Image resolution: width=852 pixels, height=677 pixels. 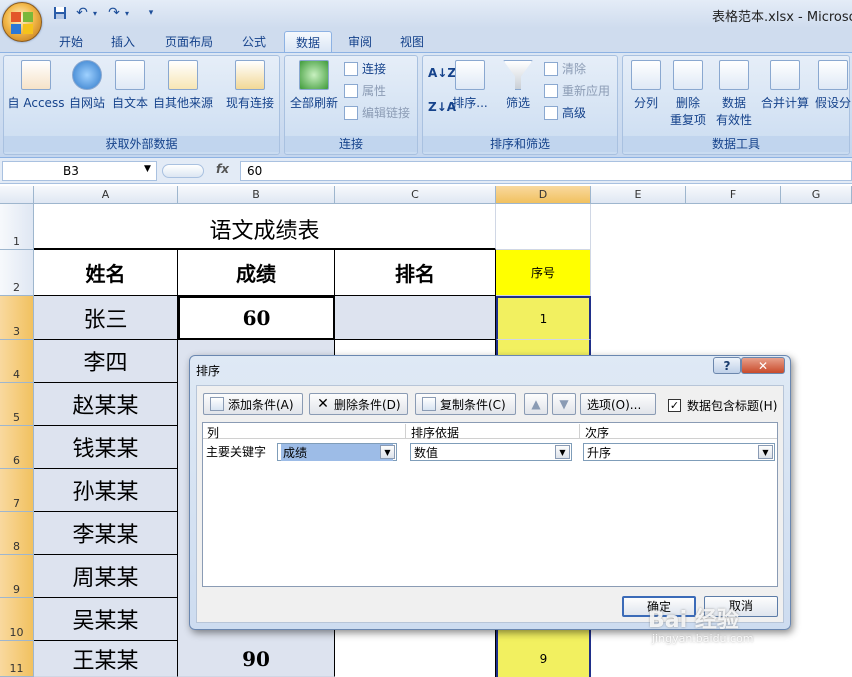 What do you see at coordinates (106, 659) in the screenshot?
I see `cell-name: 王某某` at bounding box center [106, 659].